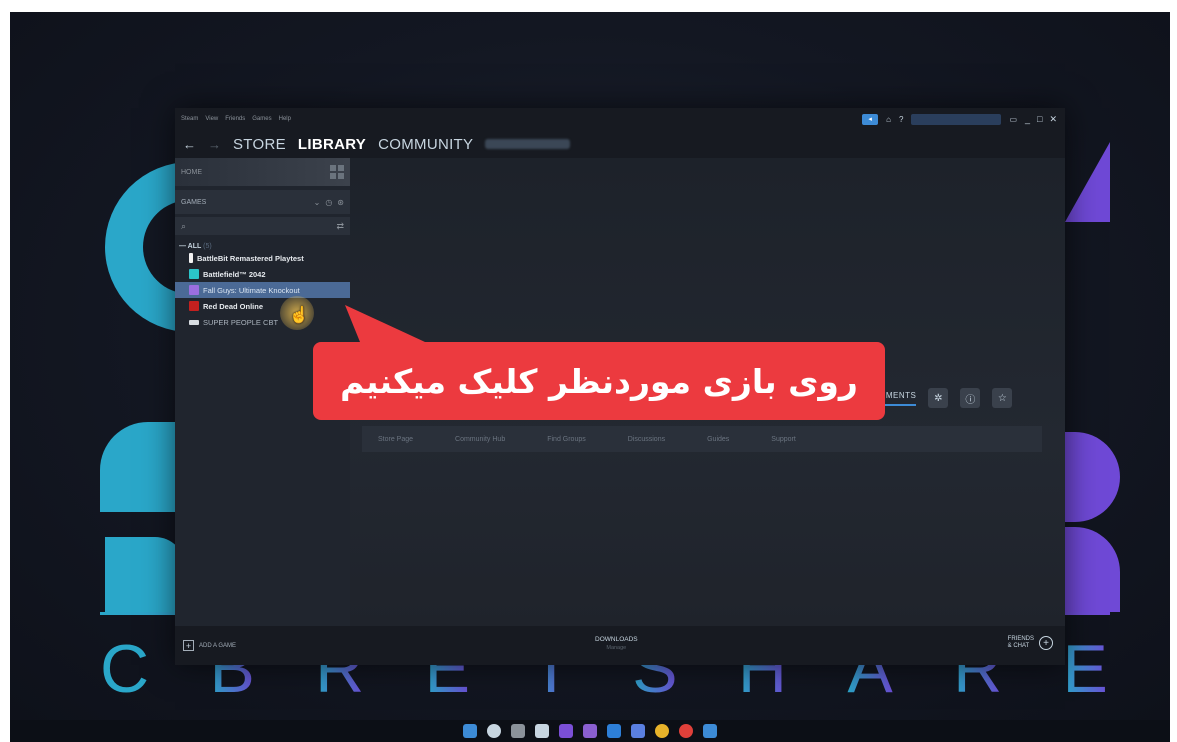 This screenshot has width=1177, height=742. Describe the element at coordinates (395, 439) in the screenshot. I see `link-store-page: Store Page` at that location.